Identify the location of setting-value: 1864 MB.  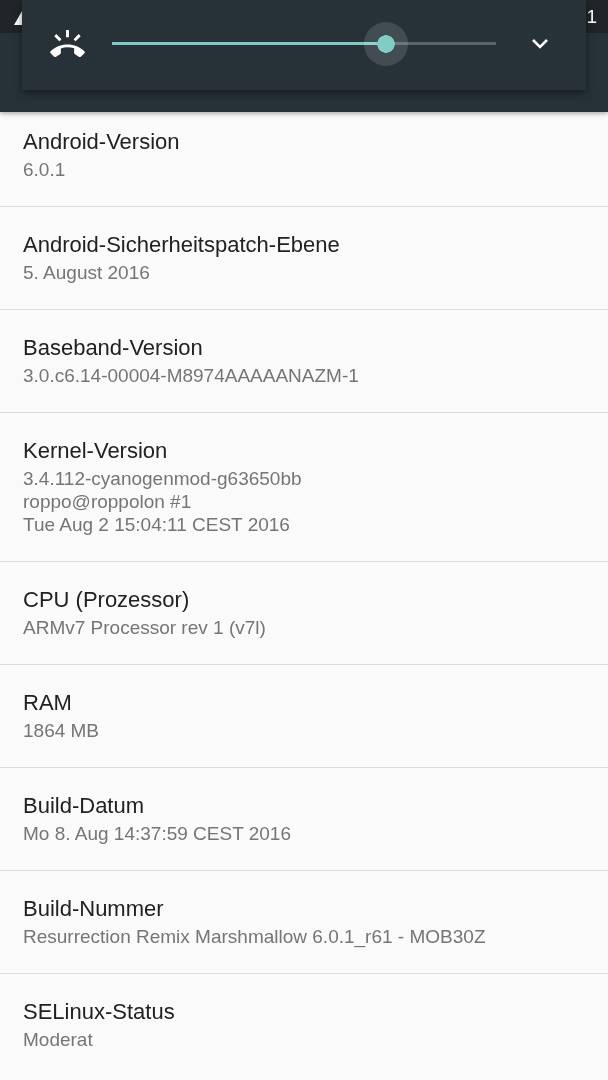
(61, 730).